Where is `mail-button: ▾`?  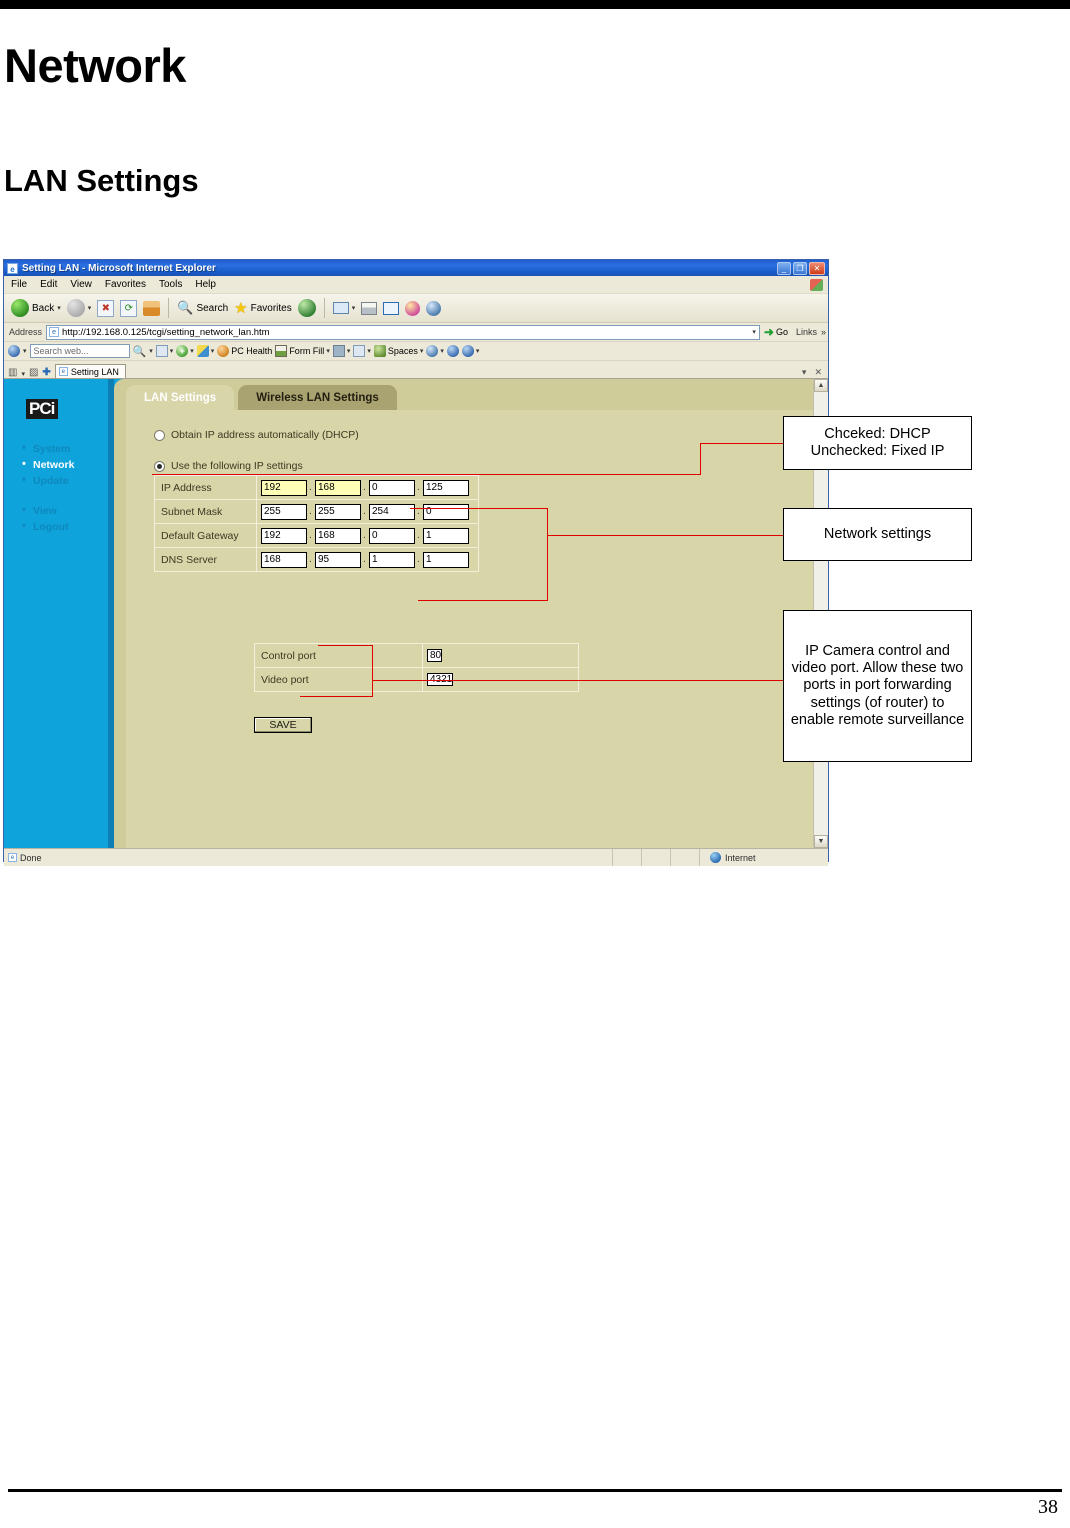
mail-button: ▾ is located at coordinates (344, 308).